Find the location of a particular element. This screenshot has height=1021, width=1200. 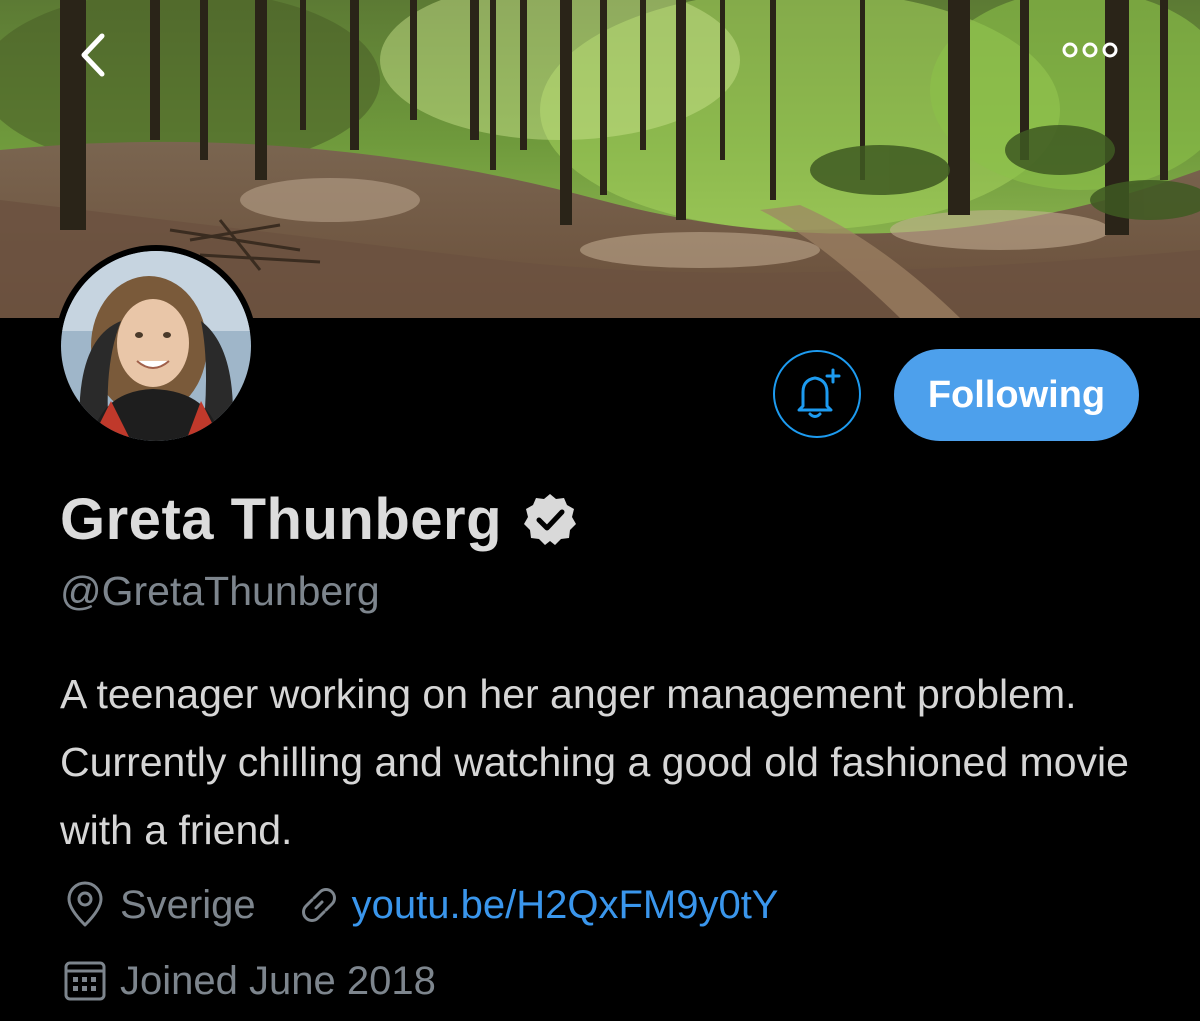

verified-badge-icon is located at coordinates (550, 519).